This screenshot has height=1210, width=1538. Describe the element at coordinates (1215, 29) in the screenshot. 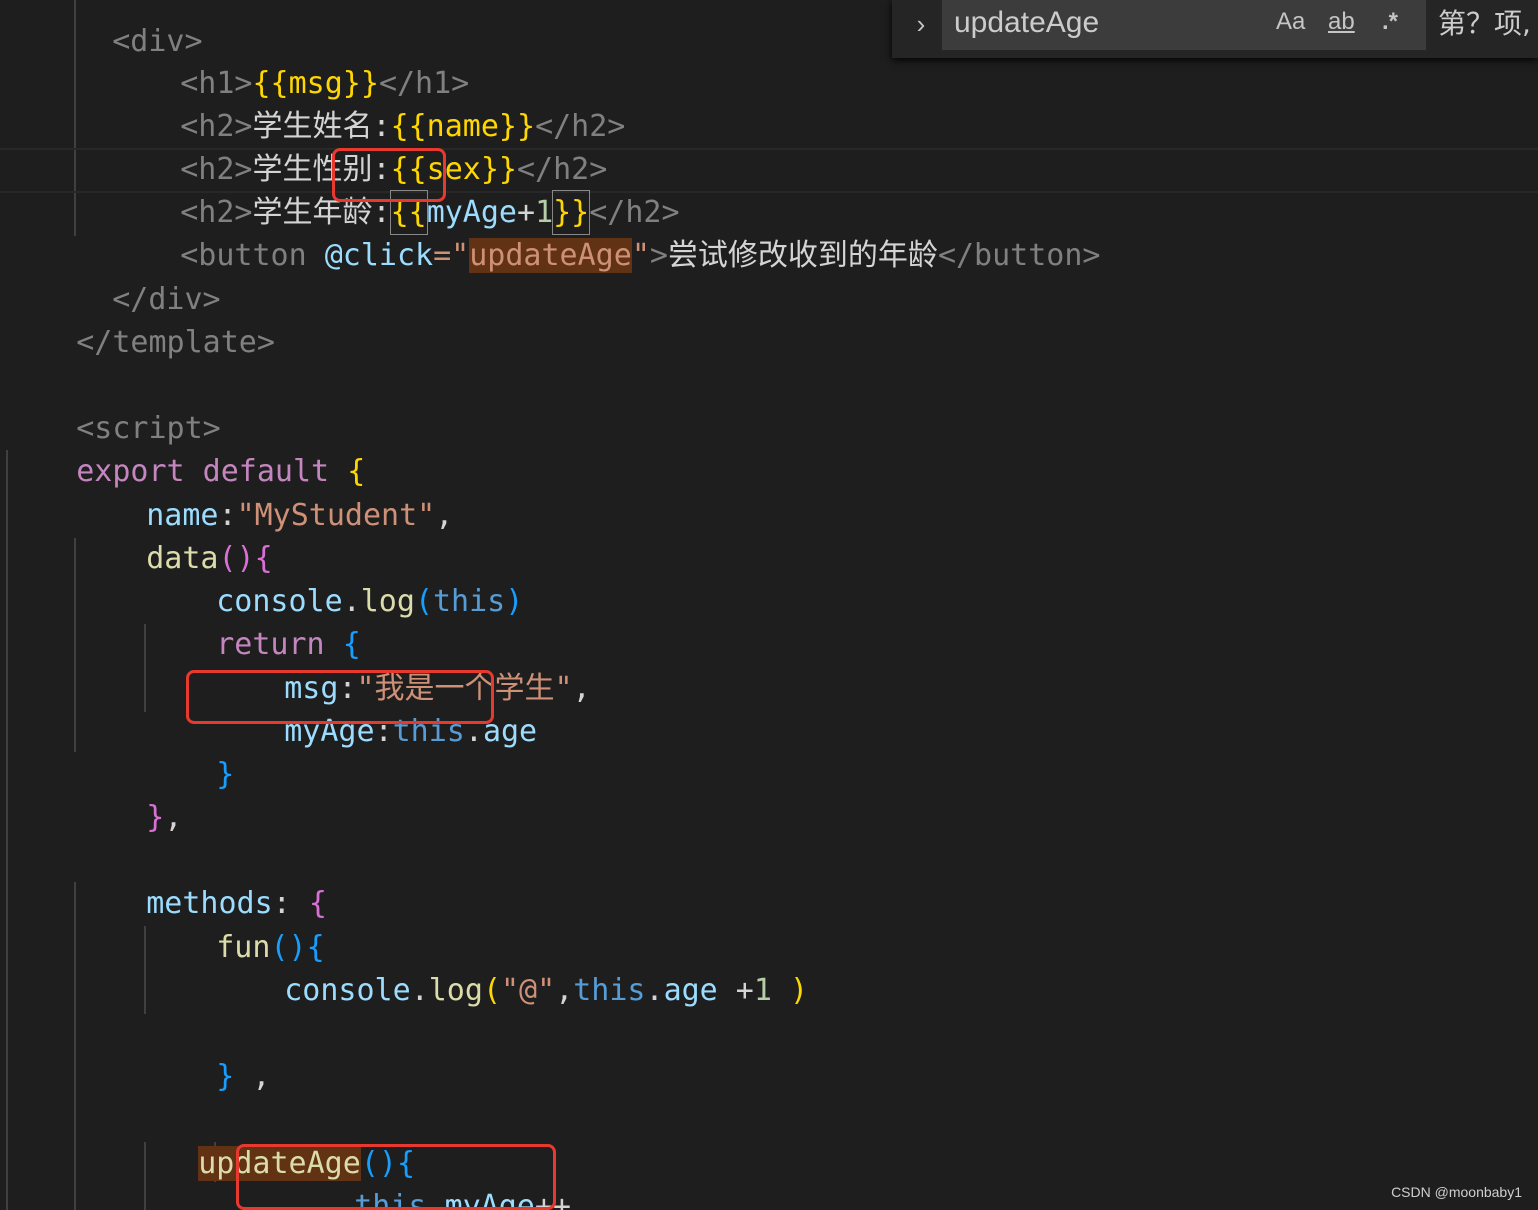

I see `find-widget: › updateAge Aa ab .* 第？项,` at that location.